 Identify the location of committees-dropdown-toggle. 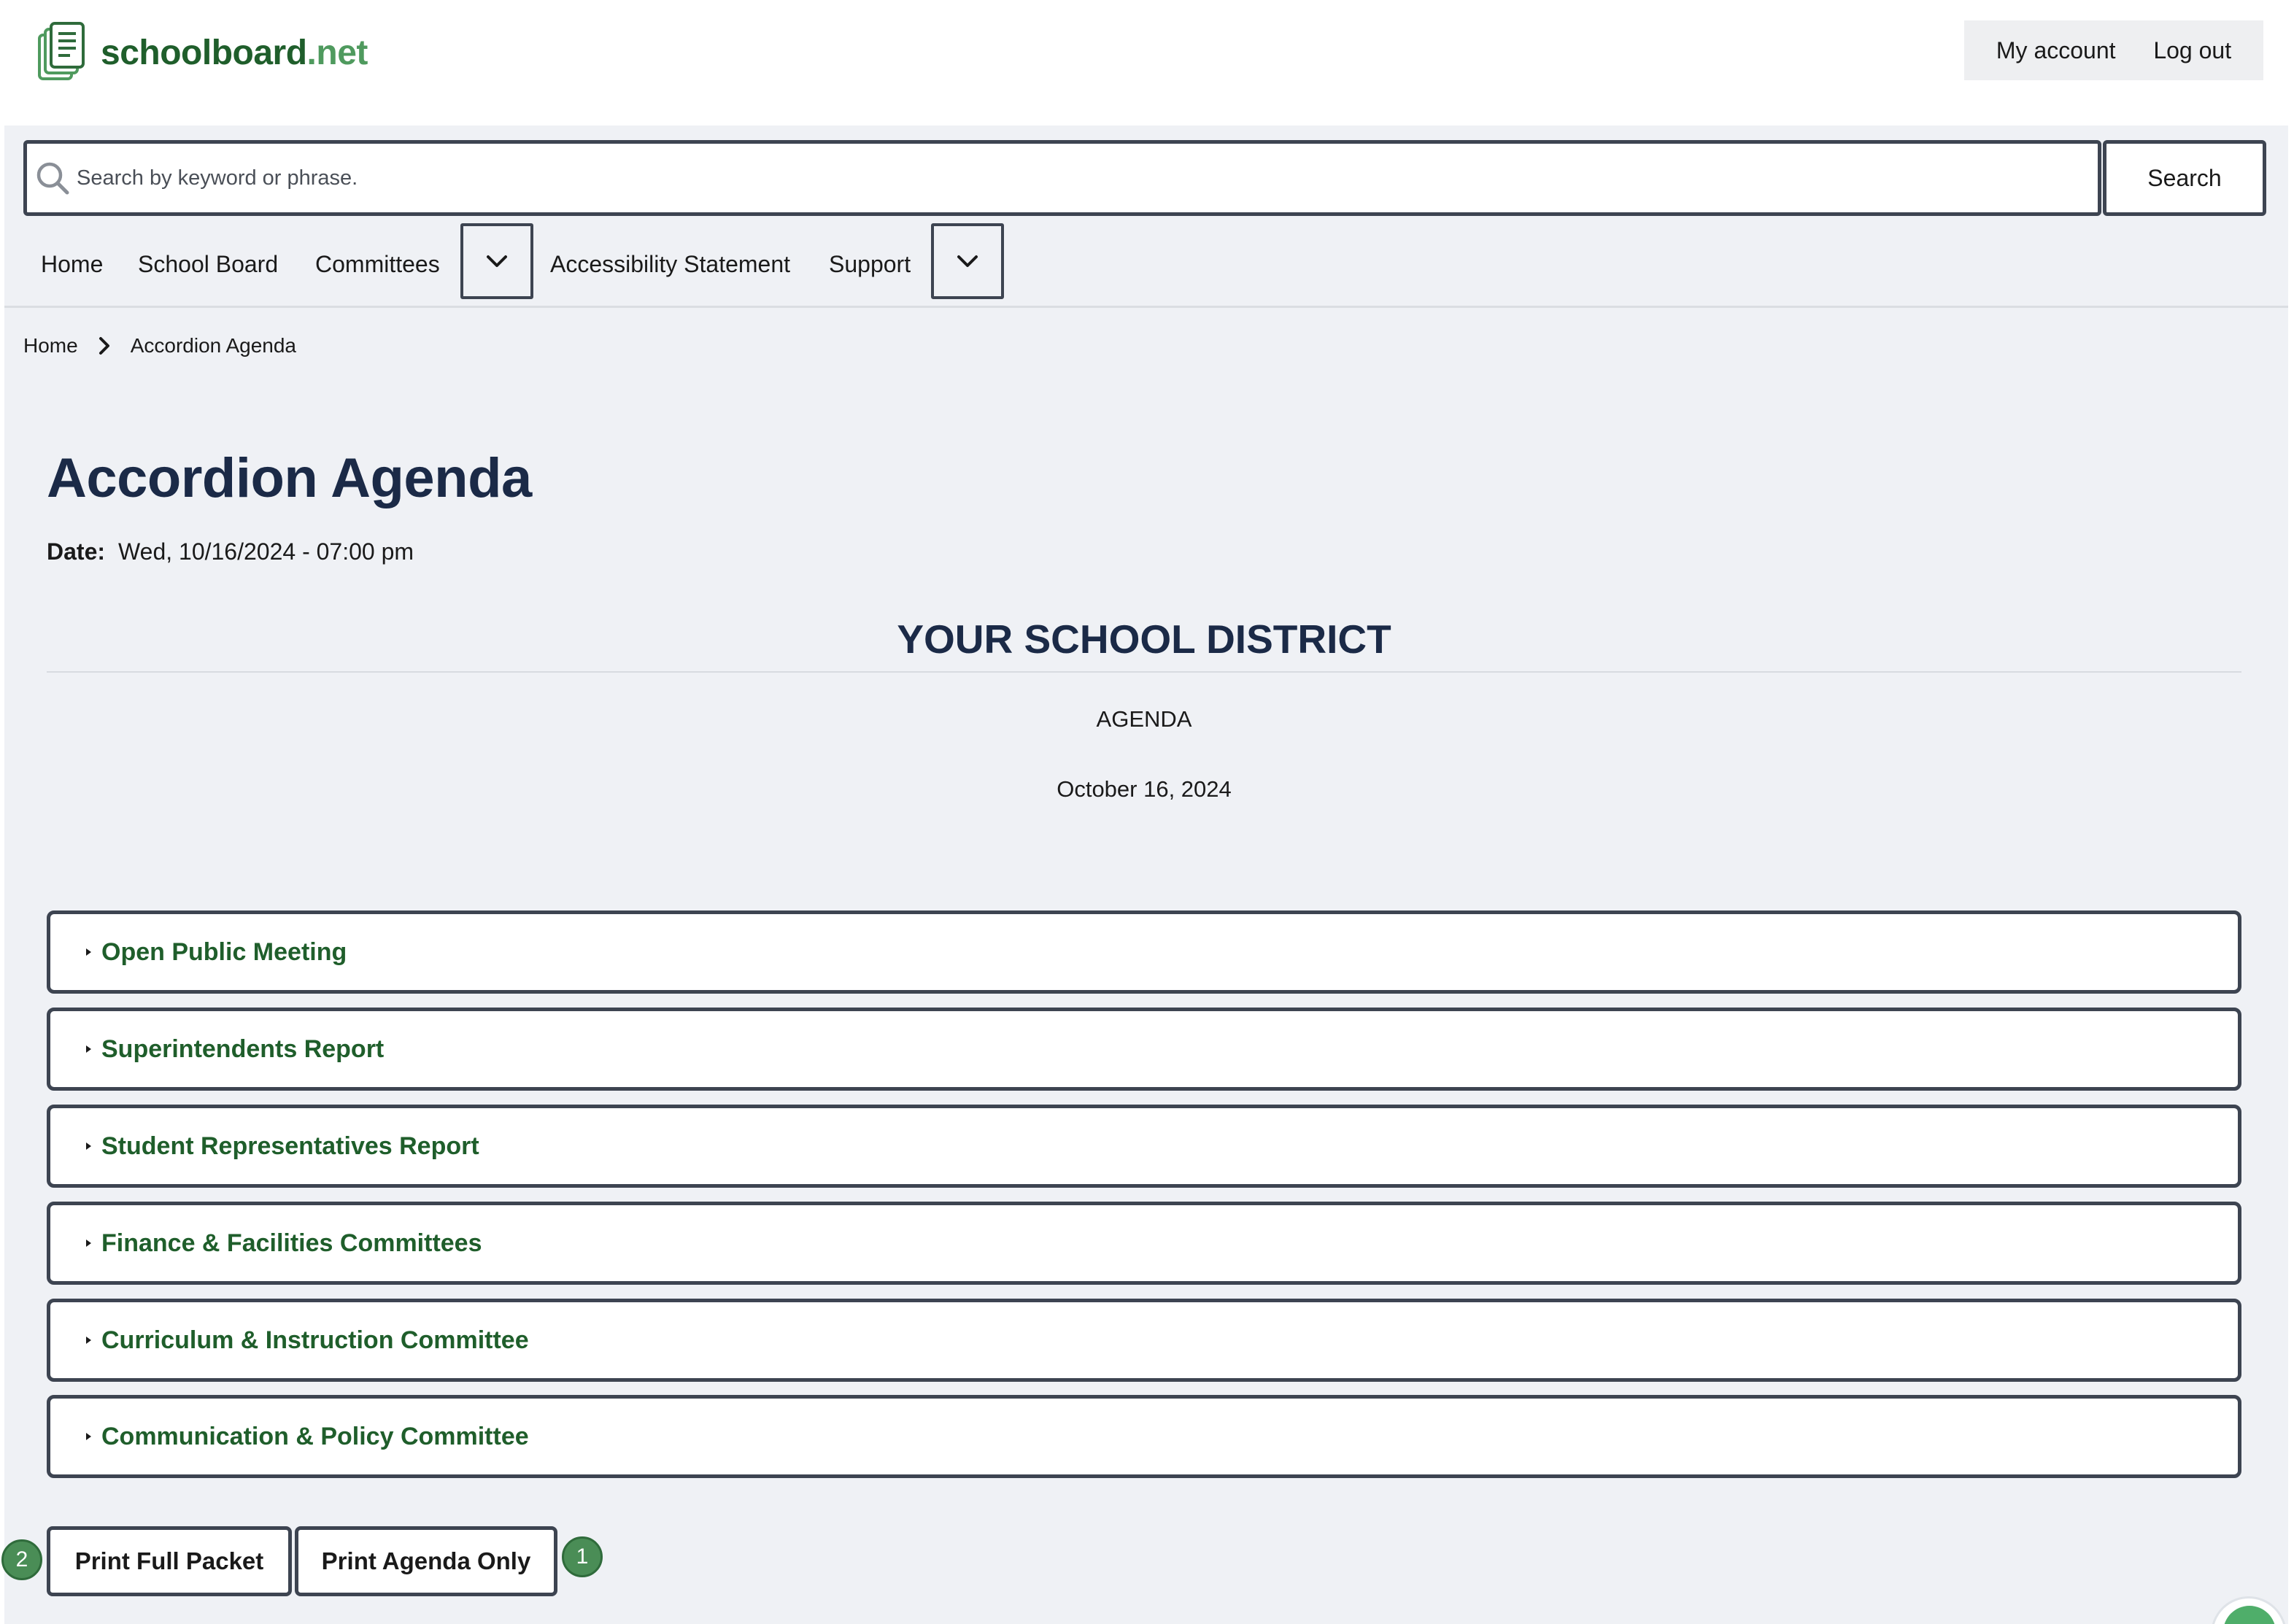
(497, 261).